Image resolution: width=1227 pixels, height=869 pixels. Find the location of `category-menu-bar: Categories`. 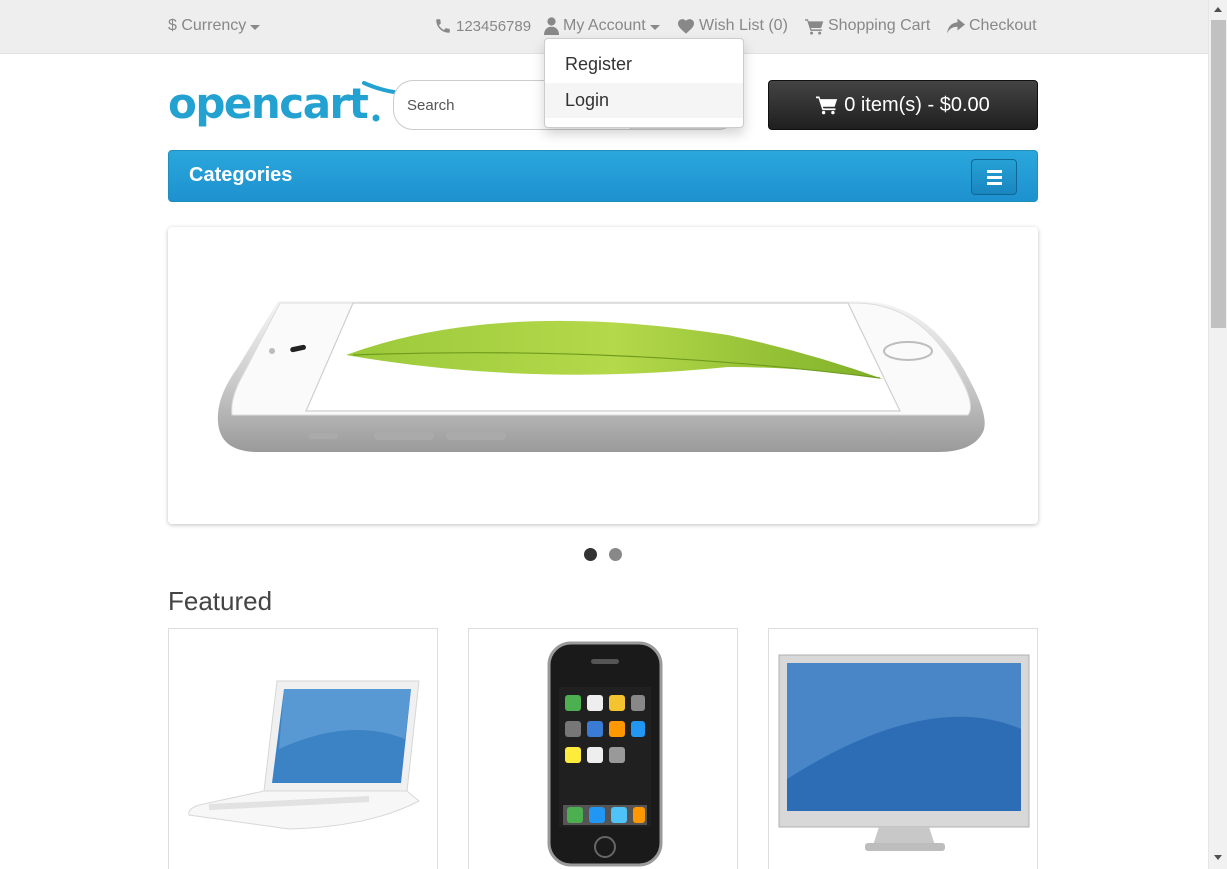

category-menu-bar: Categories is located at coordinates (603, 176).